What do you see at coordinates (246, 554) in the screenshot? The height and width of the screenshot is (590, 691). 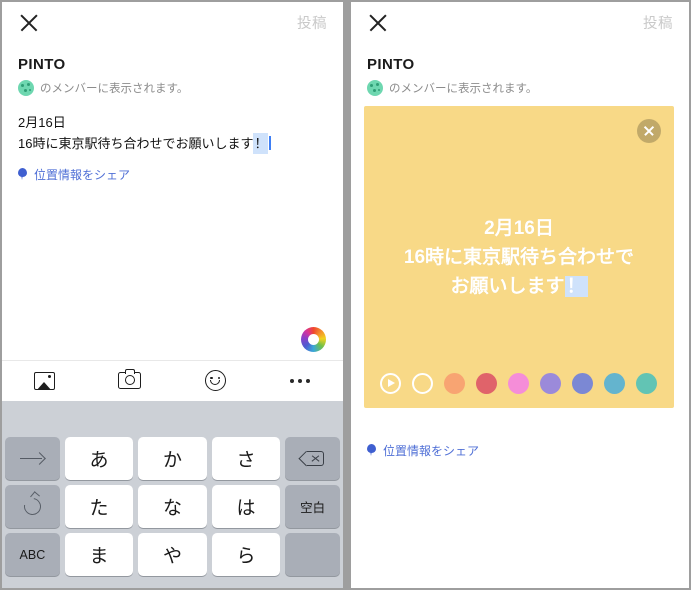 I see `key-ra: ら` at bounding box center [246, 554].